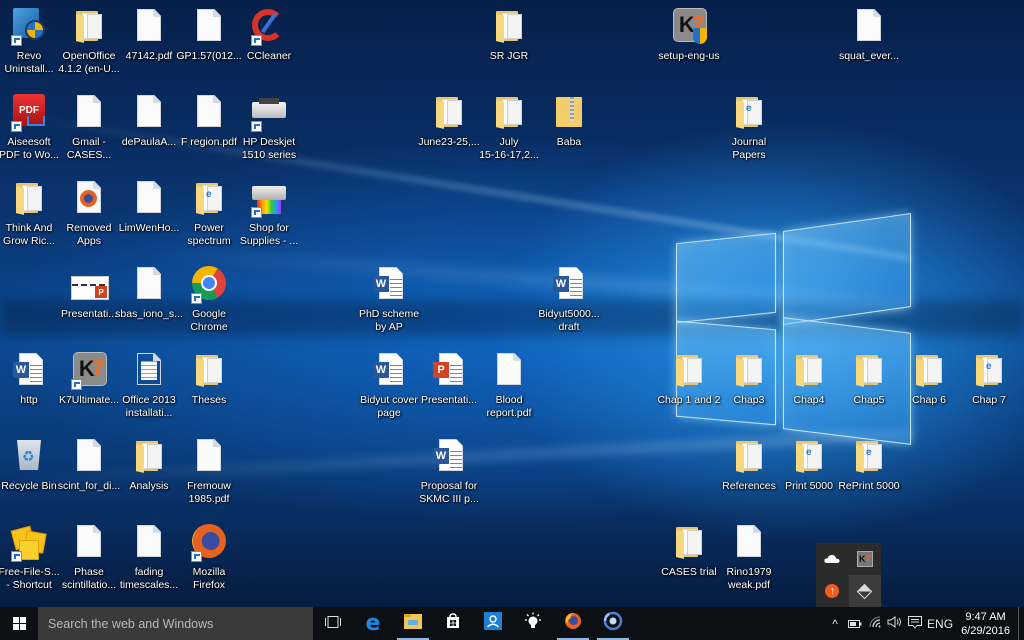 Image resolution: width=1024 pixels, height=640 pixels. I want to click on tray-update-button: ↑, so click(832, 591).